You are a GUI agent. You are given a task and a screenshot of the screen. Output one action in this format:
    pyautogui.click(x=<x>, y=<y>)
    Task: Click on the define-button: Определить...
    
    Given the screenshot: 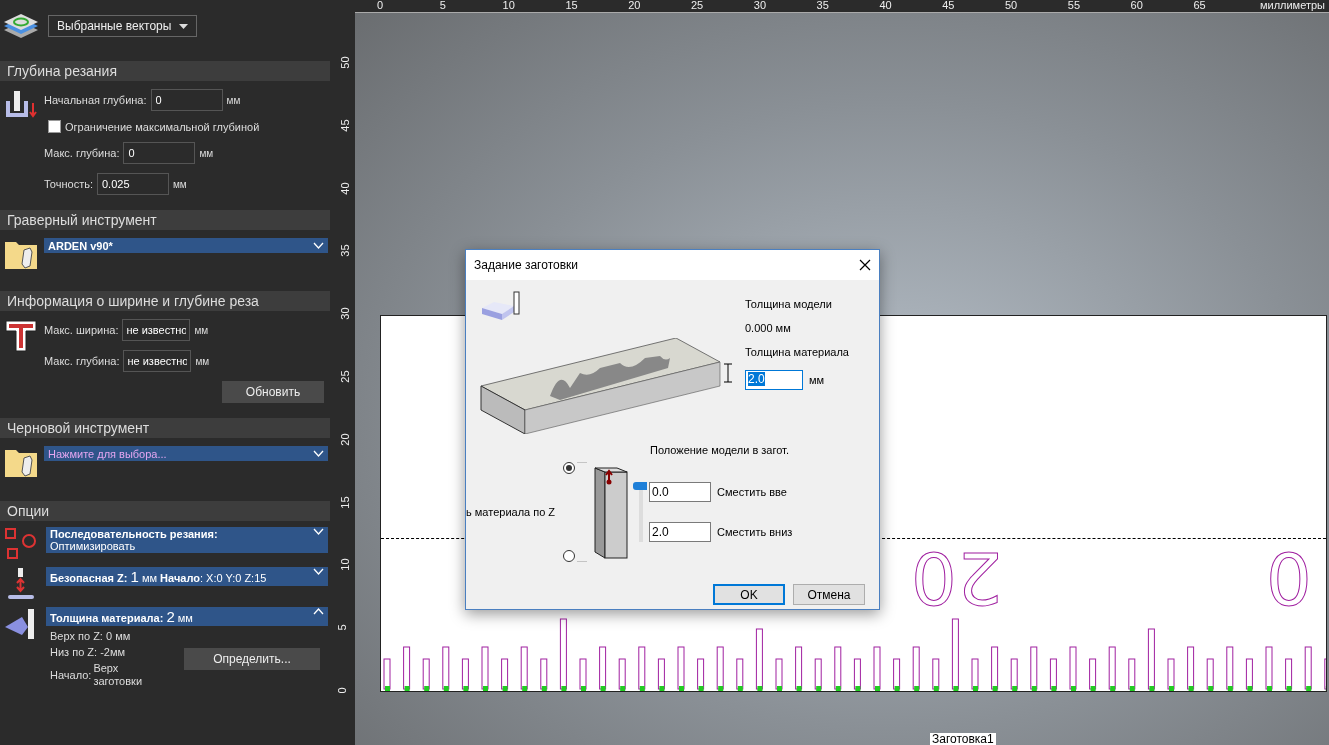 What is the action you would take?
    pyautogui.click(x=252, y=659)
    